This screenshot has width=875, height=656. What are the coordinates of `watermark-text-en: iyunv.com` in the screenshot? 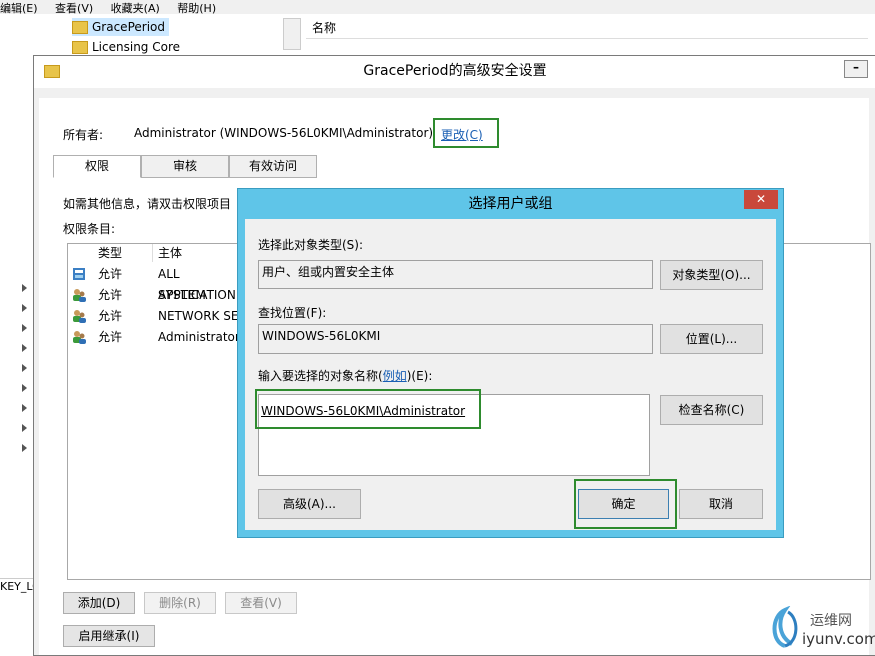 It's located at (838, 639).